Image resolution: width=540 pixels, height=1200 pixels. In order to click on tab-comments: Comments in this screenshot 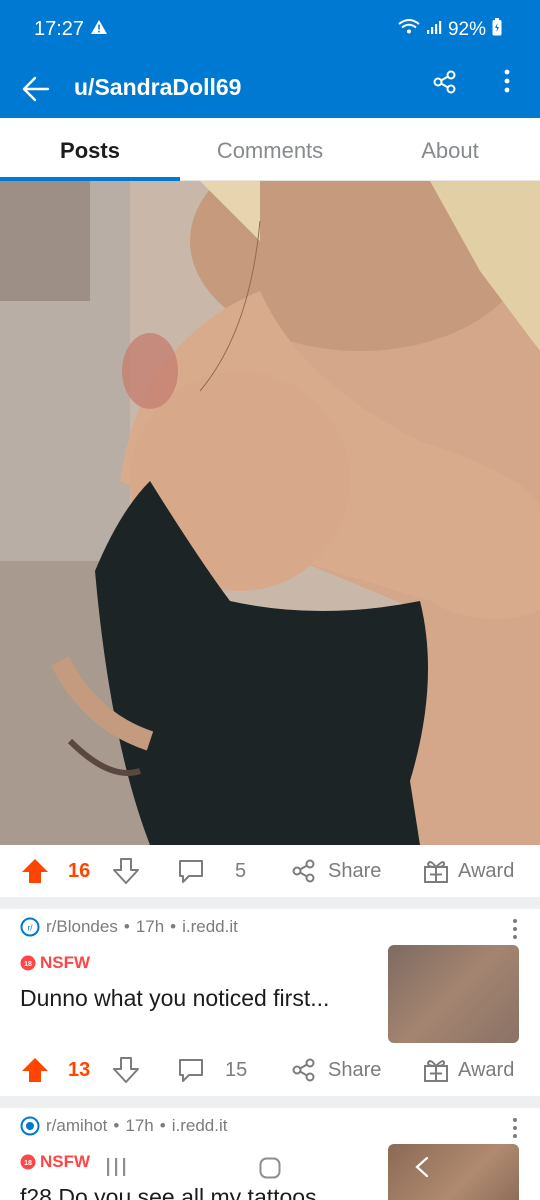, I will do `click(270, 149)`.